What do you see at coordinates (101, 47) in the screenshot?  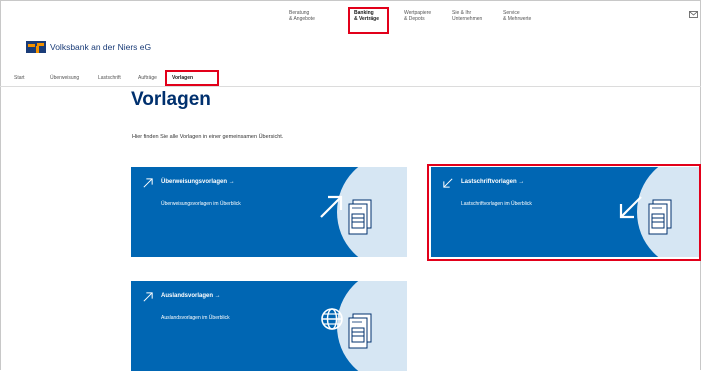 I see `bank-name: Volksbank an der Niers eG` at bounding box center [101, 47].